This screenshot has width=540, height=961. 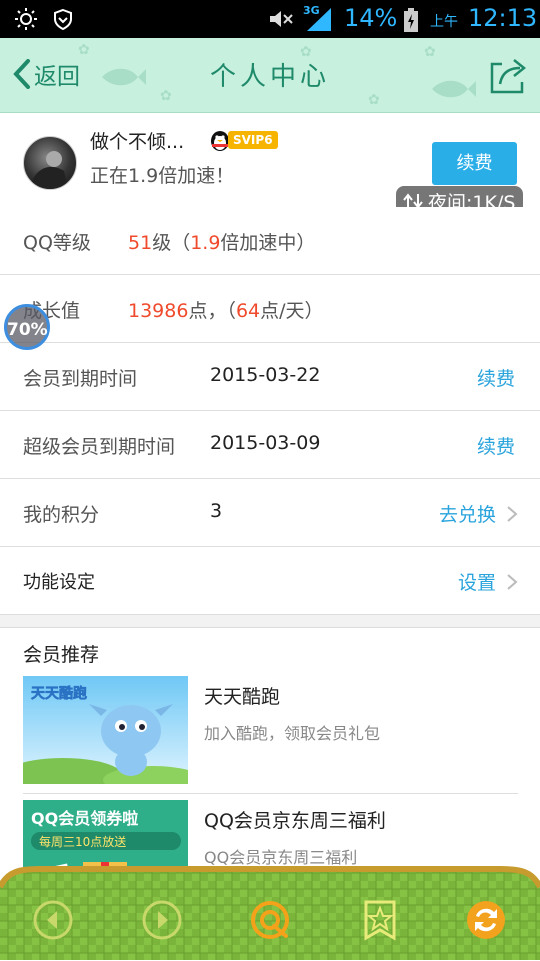 What do you see at coordinates (281, 19) in the screenshot?
I see `mute-icon` at bounding box center [281, 19].